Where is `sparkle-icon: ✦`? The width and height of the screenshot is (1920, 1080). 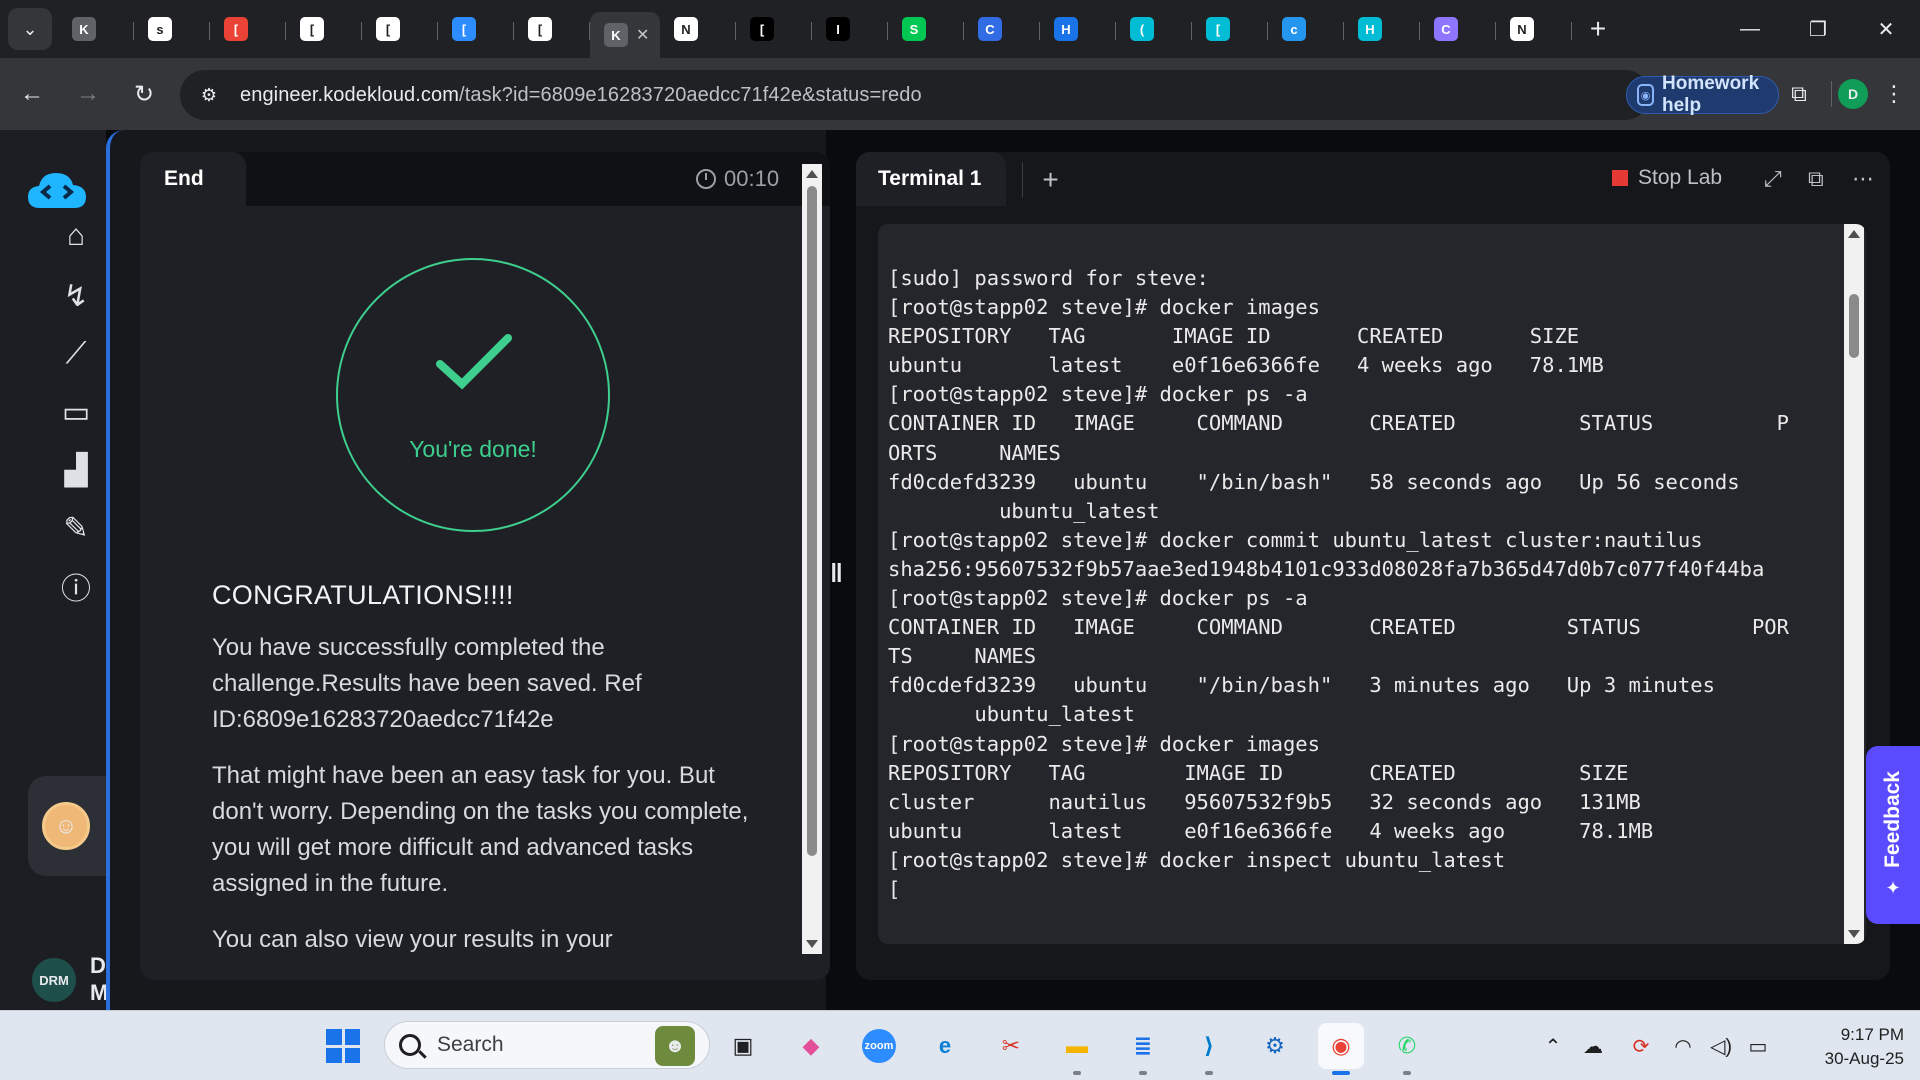
sparkle-icon: ✦ is located at coordinates (1893, 887).